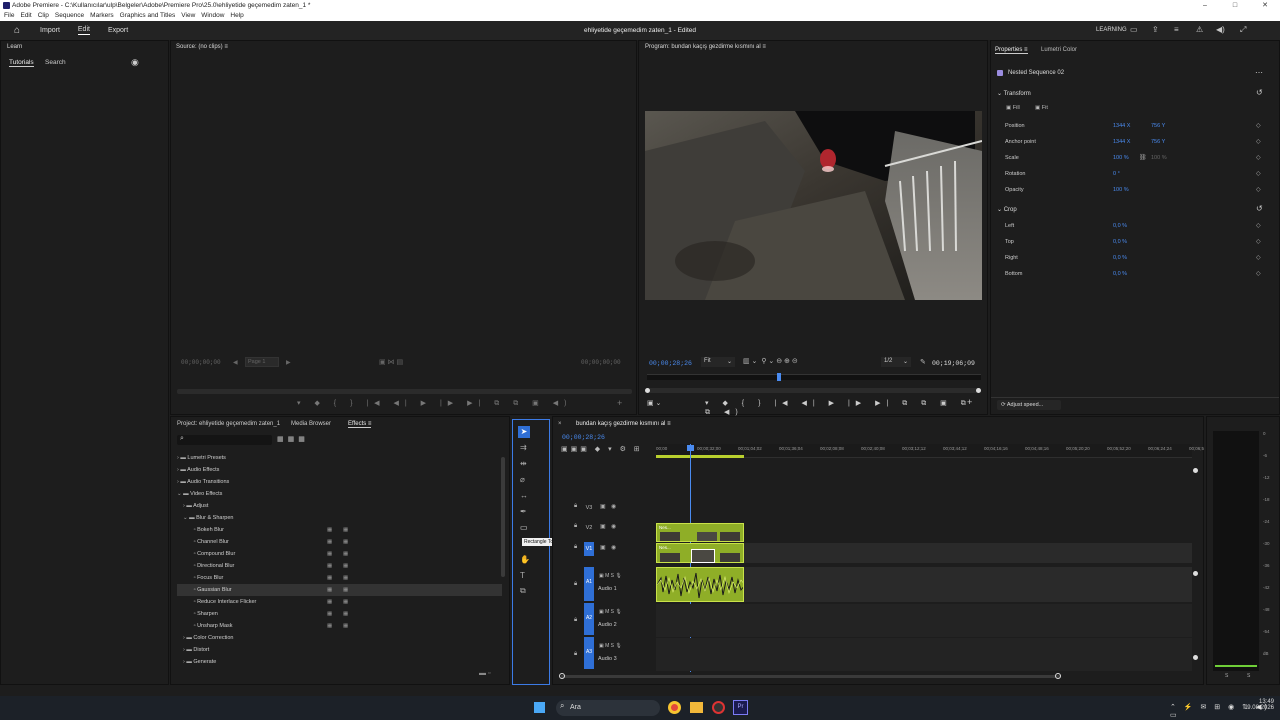  What do you see at coordinates (25, 16) in the screenshot?
I see `menu-item-edit: Edit` at bounding box center [25, 16].